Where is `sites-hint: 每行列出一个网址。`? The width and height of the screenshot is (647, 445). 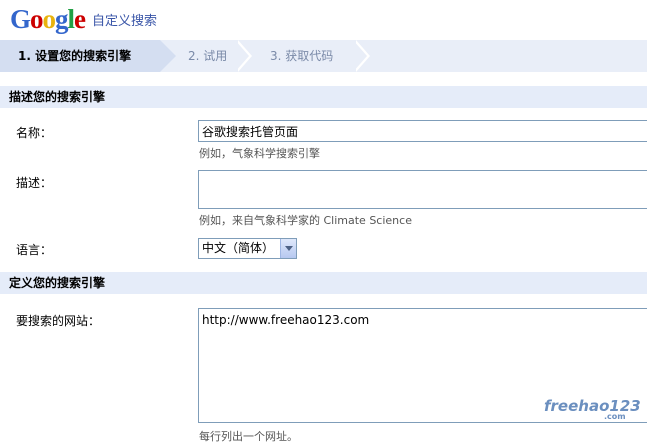
sites-hint: 每行列出一个网址。 is located at coordinates (248, 436).